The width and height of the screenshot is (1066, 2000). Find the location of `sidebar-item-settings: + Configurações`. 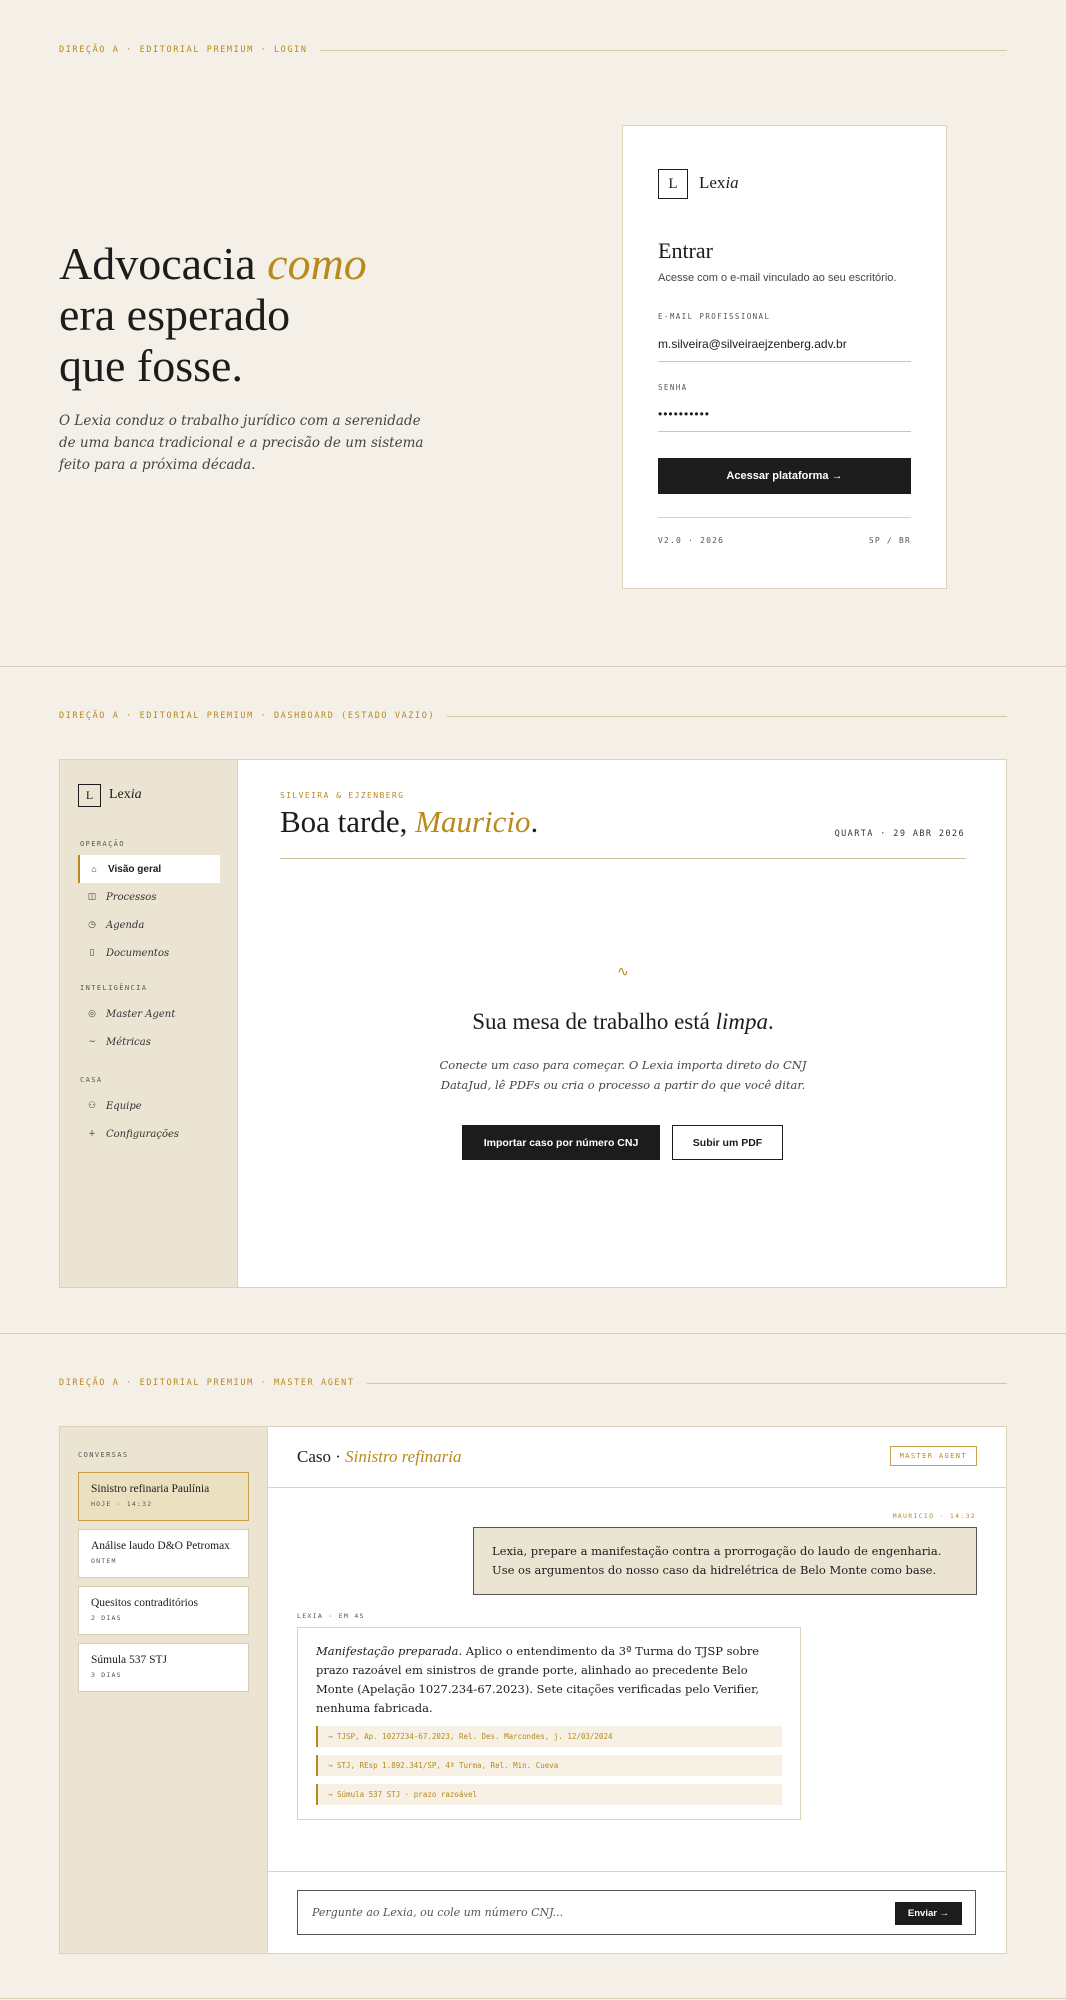

sidebar-item-settings: + Configurações is located at coordinates (149, 1134).